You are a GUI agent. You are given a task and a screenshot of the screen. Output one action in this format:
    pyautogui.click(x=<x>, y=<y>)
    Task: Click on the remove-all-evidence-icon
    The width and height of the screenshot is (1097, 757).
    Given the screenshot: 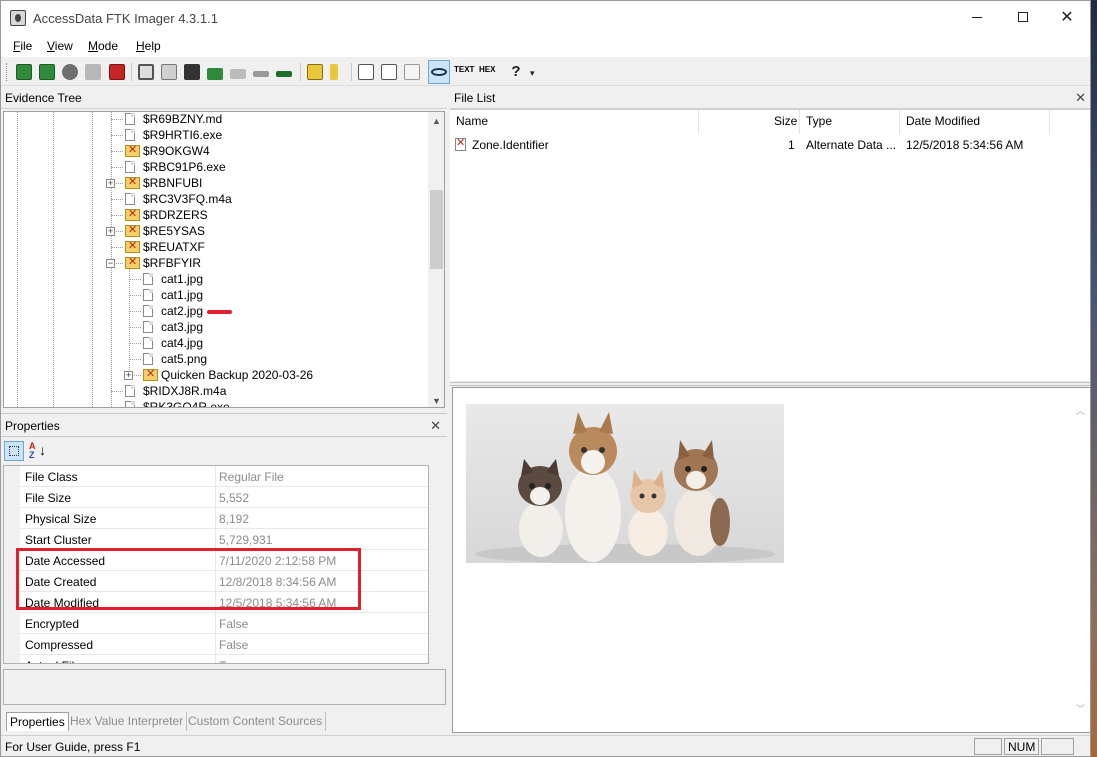 What is the action you would take?
    pyautogui.click(x=117, y=72)
    